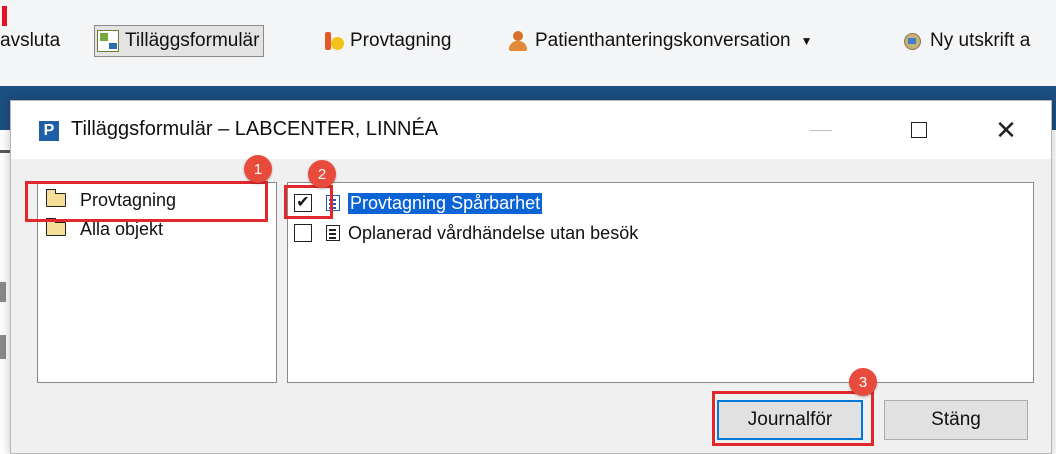  Describe the element at coordinates (322, 174) in the screenshot. I see `step-badge-2: 2` at that location.